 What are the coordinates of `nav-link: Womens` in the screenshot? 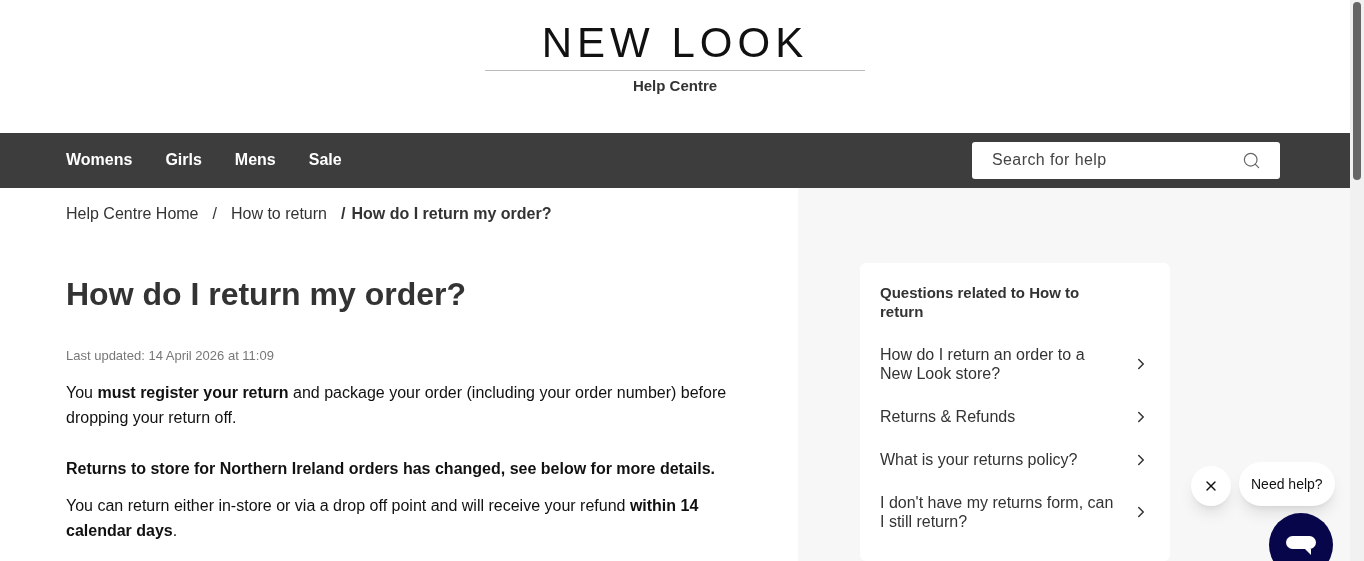 It's located at (99, 160).